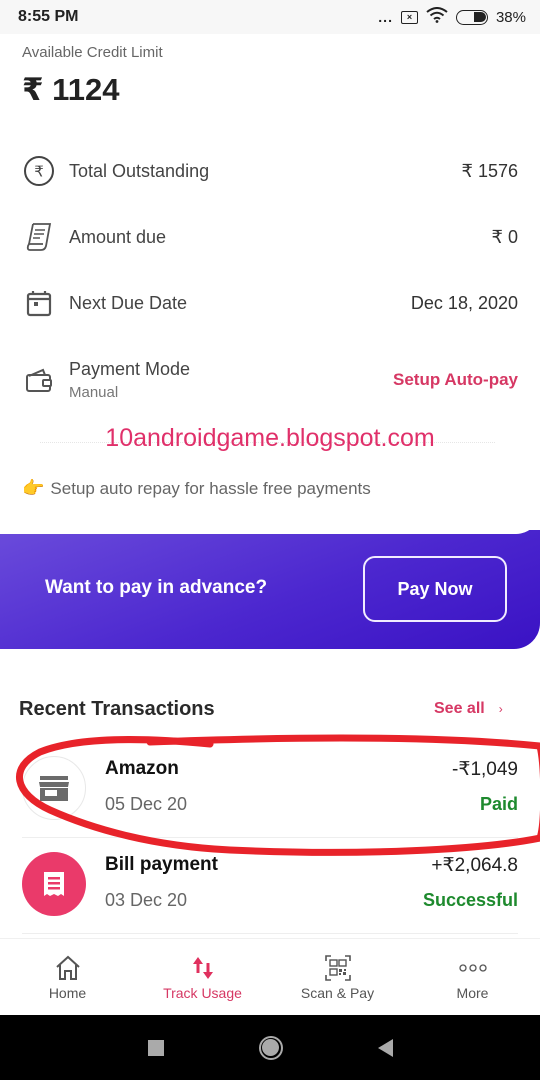 The image size is (540, 1080). What do you see at coordinates (54, 884) in the screenshot?
I see `bill-icon` at bounding box center [54, 884].